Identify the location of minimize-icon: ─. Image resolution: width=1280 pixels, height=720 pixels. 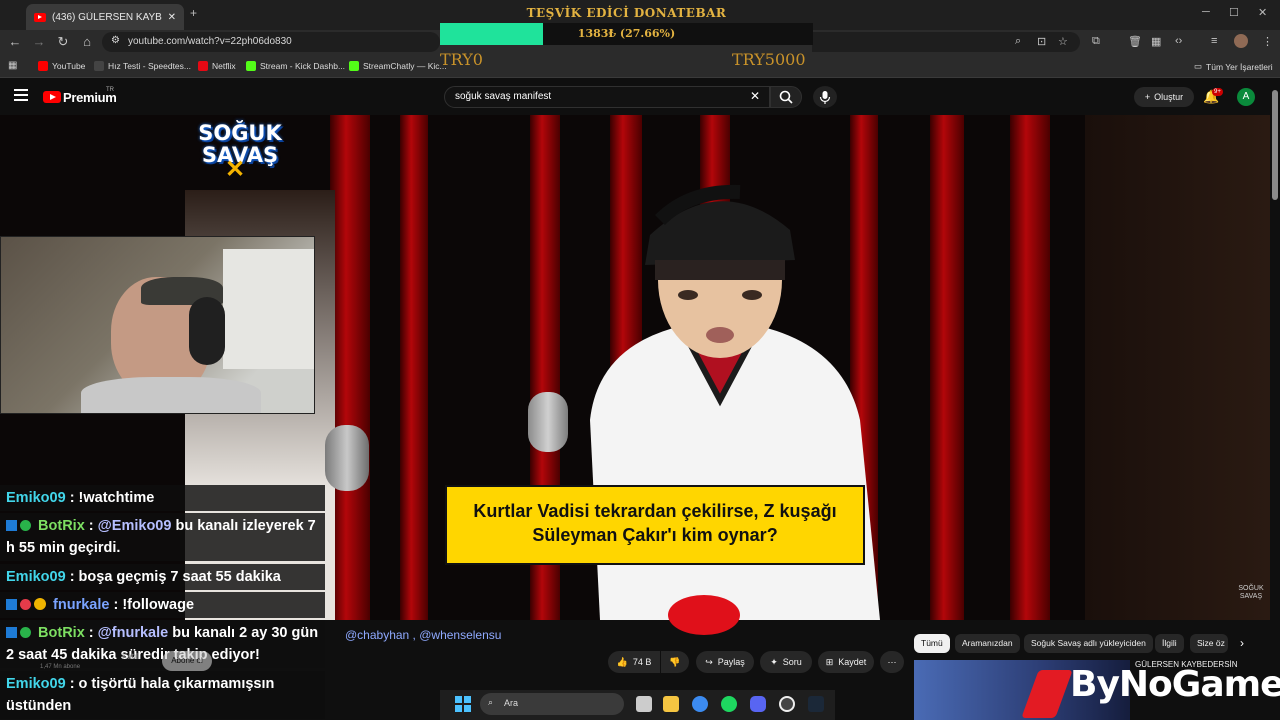
(1206, 12).